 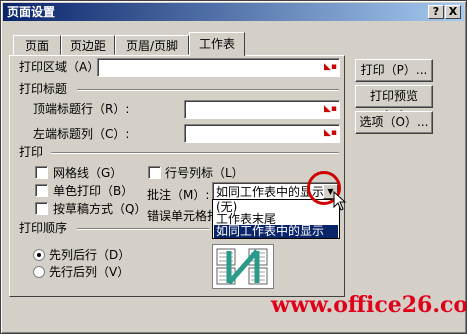 I want to click on page-order-divider, so click(x=143, y=229).